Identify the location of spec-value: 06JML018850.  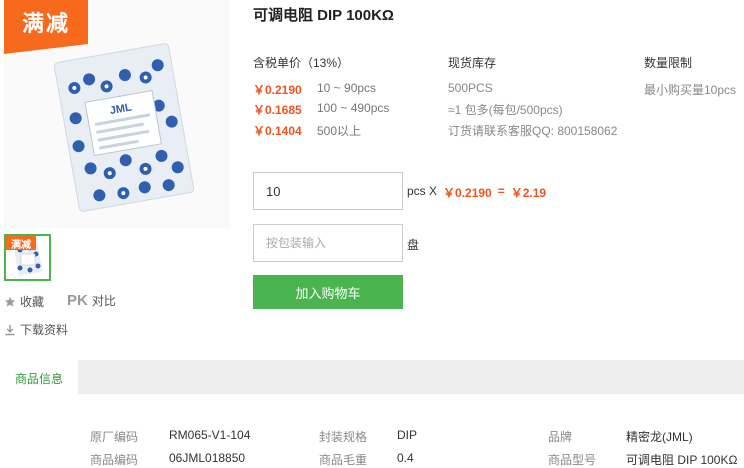
(207, 458).